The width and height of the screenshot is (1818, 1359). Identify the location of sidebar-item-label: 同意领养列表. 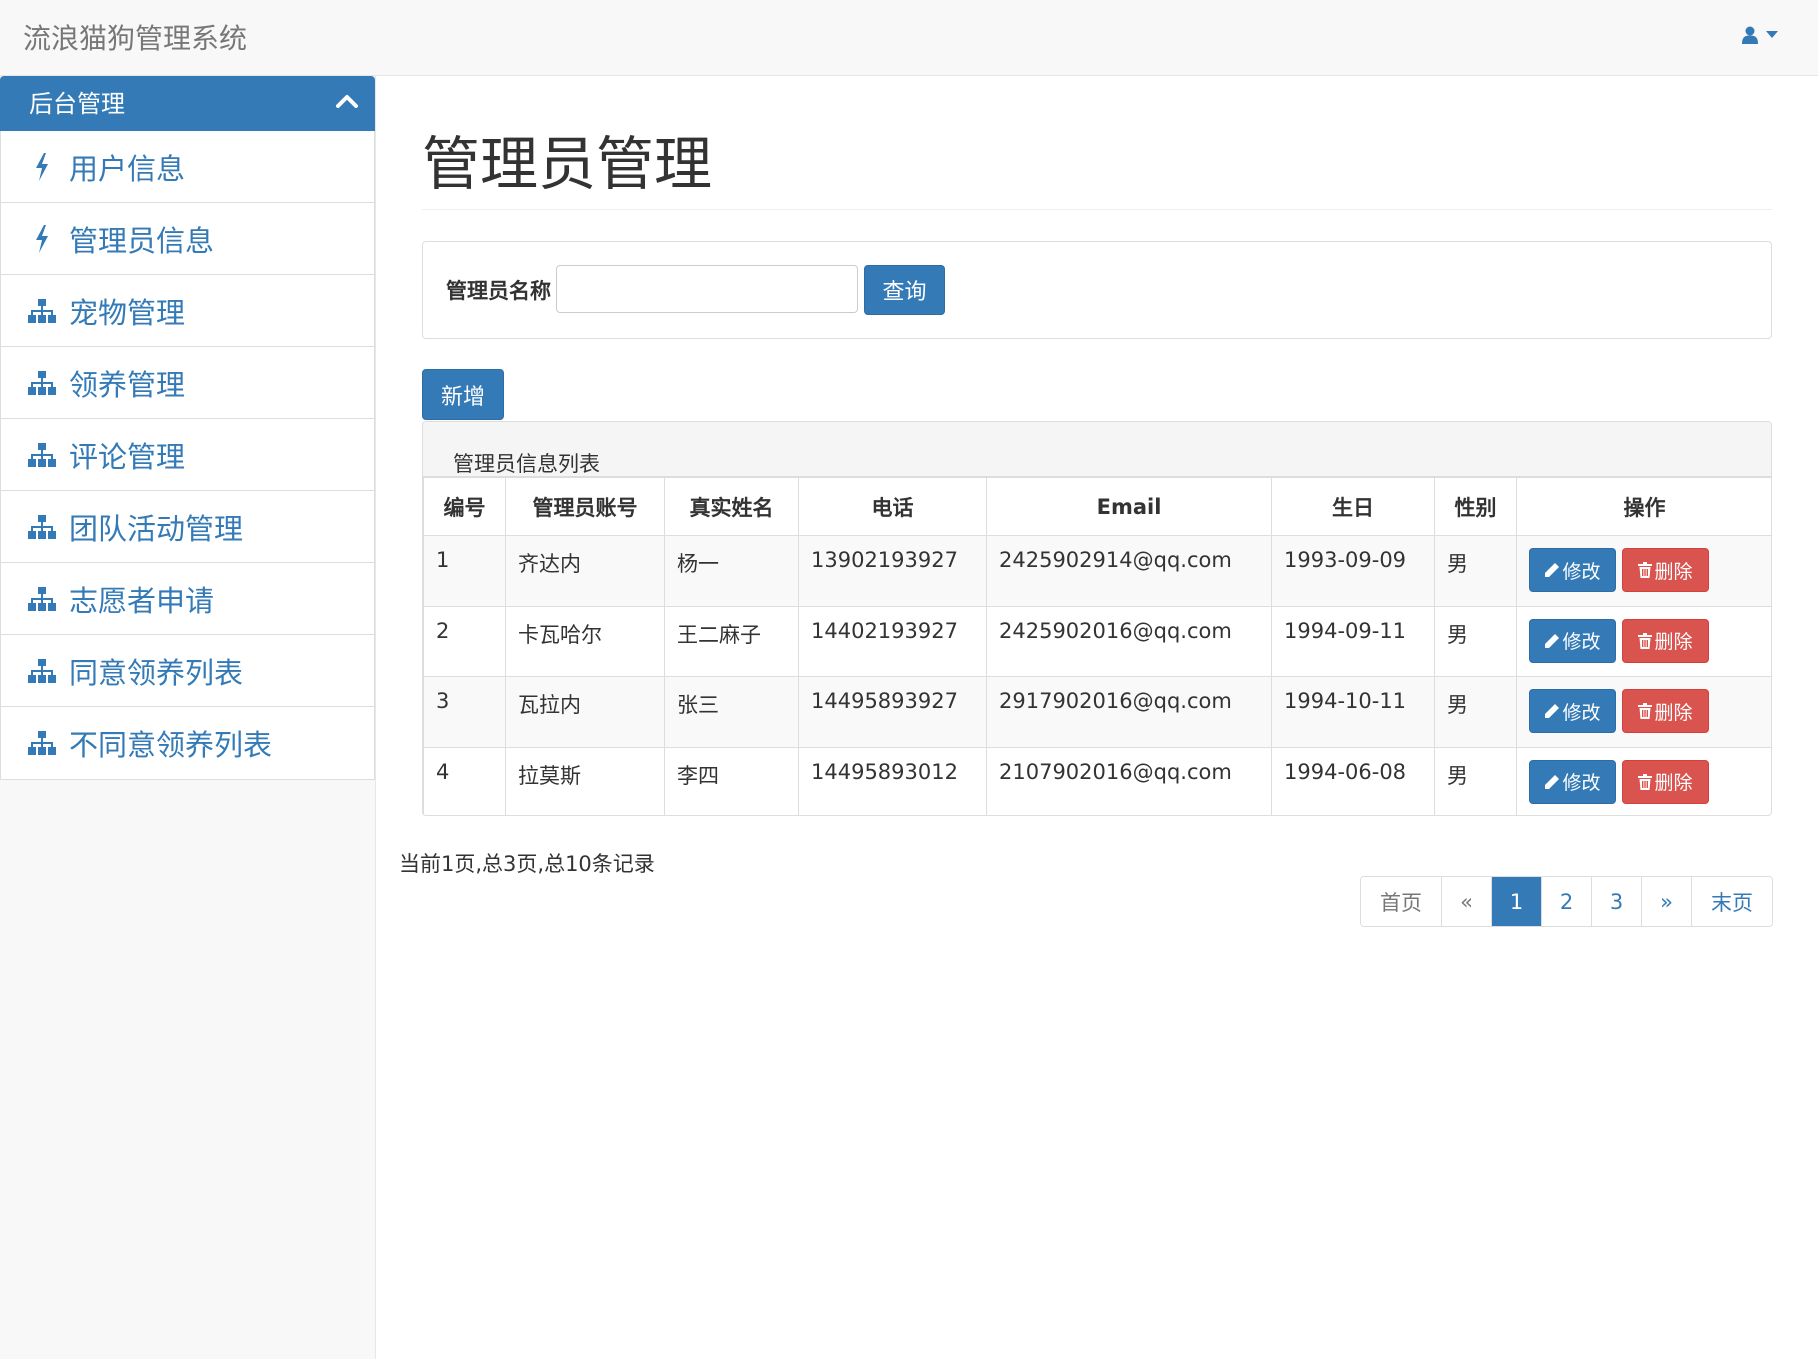
(156, 672).